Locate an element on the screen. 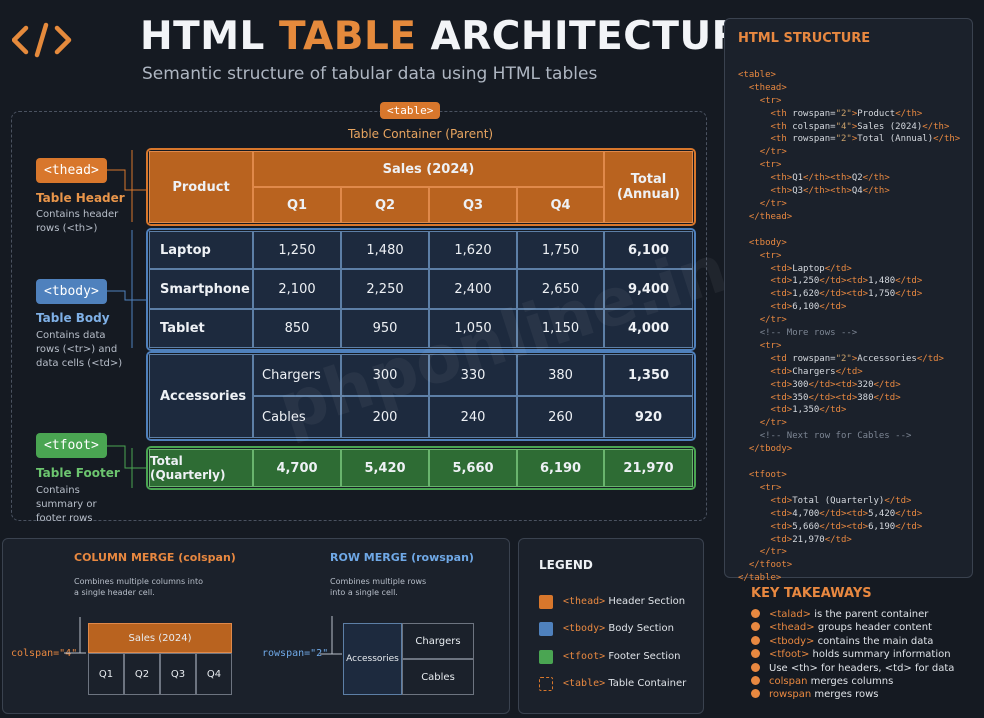  colspan-cell: Q2 is located at coordinates (142, 674).